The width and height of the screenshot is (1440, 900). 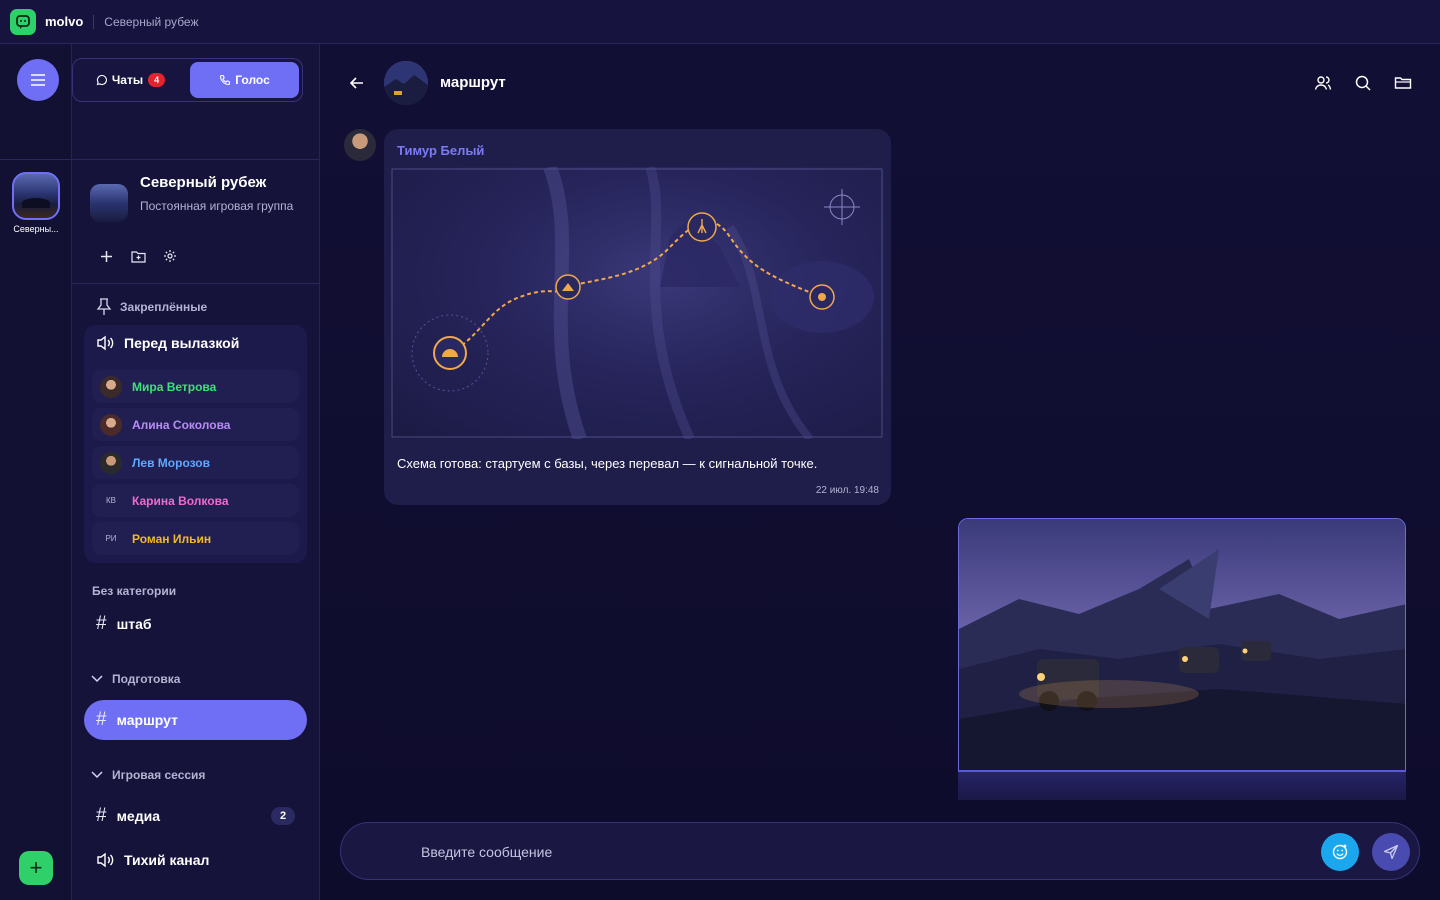 I want to click on folder-icon, so click(x=1403, y=83).